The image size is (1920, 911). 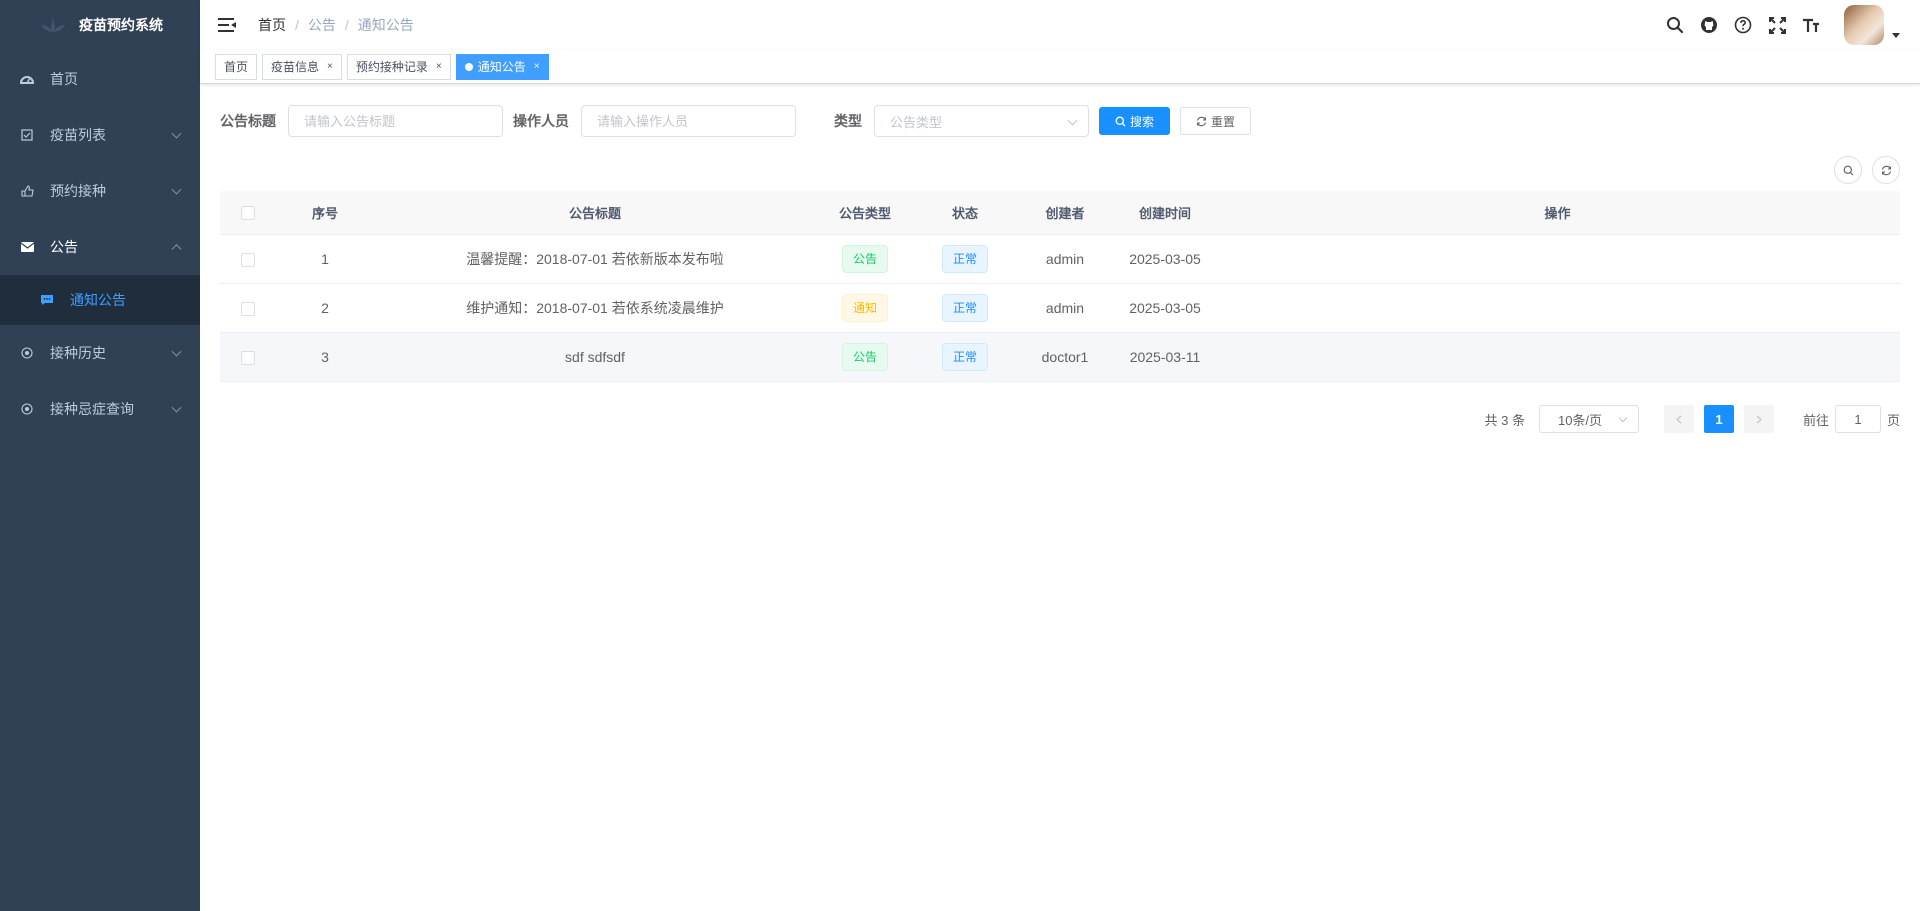 I want to click on type-select: 公告类型, so click(x=981, y=121).